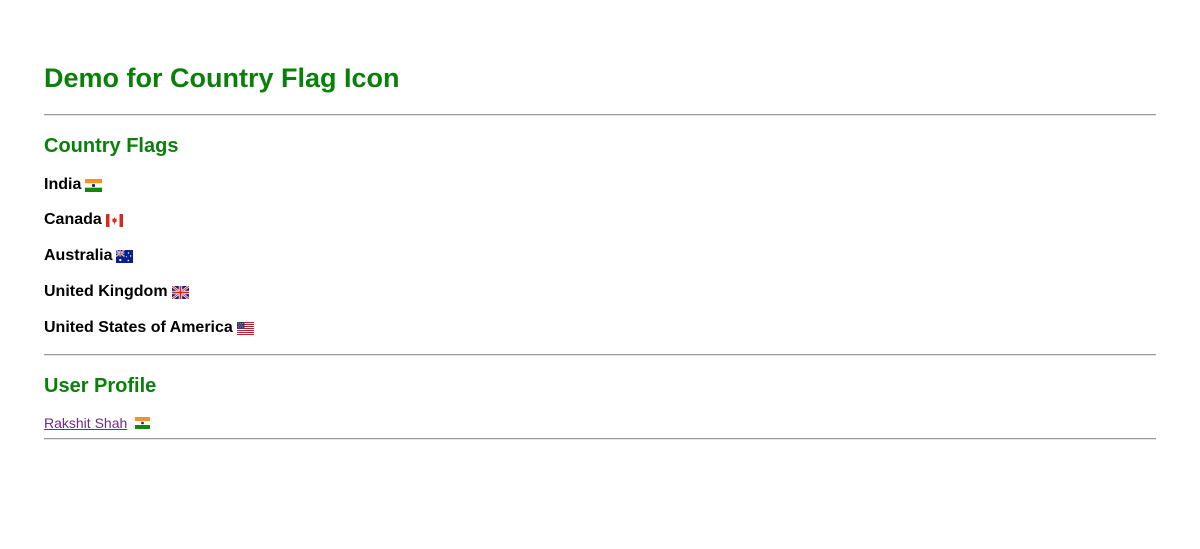  What do you see at coordinates (85, 423) in the screenshot?
I see `user-profile-link: Rakshit Shah` at bounding box center [85, 423].